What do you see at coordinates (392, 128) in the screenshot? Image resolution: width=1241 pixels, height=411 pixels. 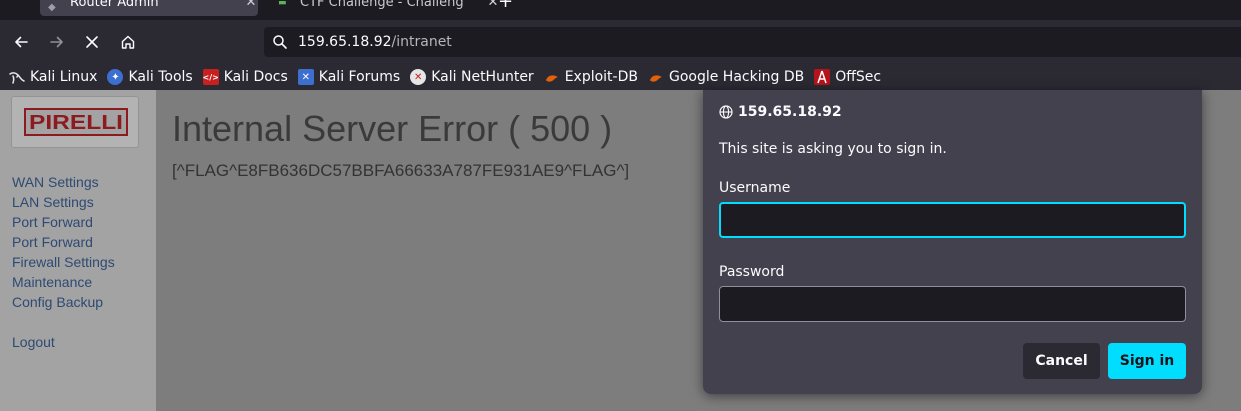 I see `page-title: Internal Server Error ( 500 )` at bounding box center [392, 128].